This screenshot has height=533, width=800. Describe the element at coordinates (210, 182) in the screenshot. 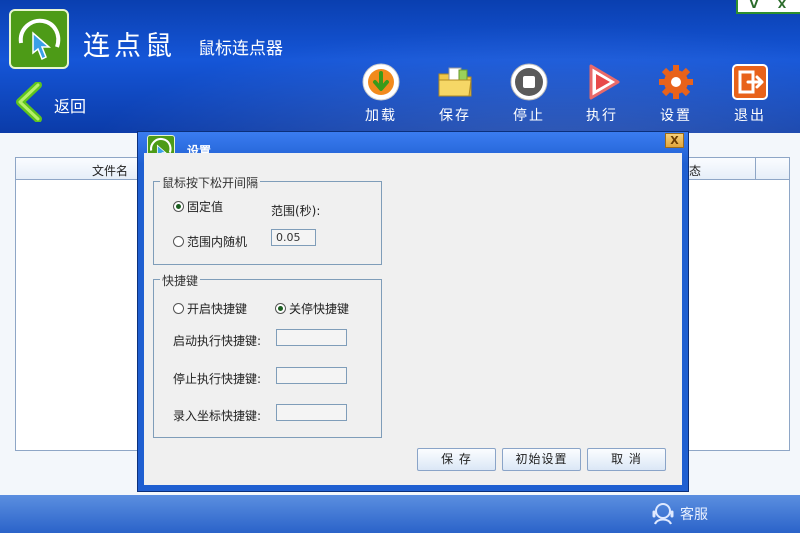

I see `interval-group-legend: 鼠标按下松开间隔` at that location.